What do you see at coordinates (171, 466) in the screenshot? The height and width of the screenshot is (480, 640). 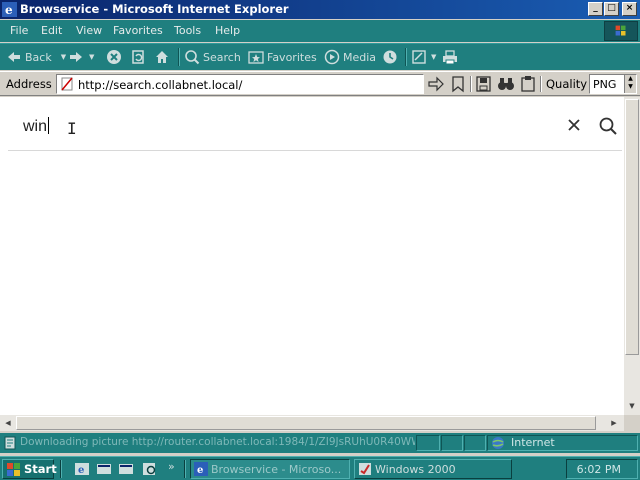 I see `quicklaunch-chevron-icon: »` at bounding box center [171, 466].